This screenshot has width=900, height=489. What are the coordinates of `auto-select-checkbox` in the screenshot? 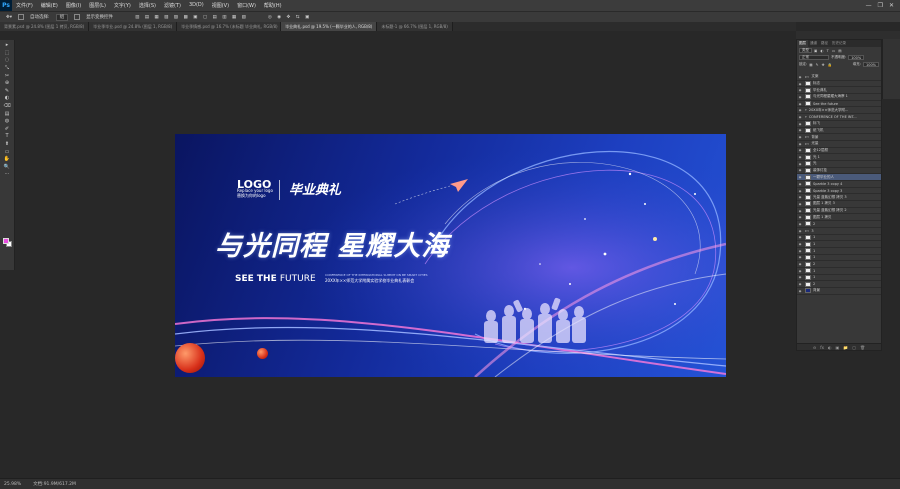 It's located at (21, 17).